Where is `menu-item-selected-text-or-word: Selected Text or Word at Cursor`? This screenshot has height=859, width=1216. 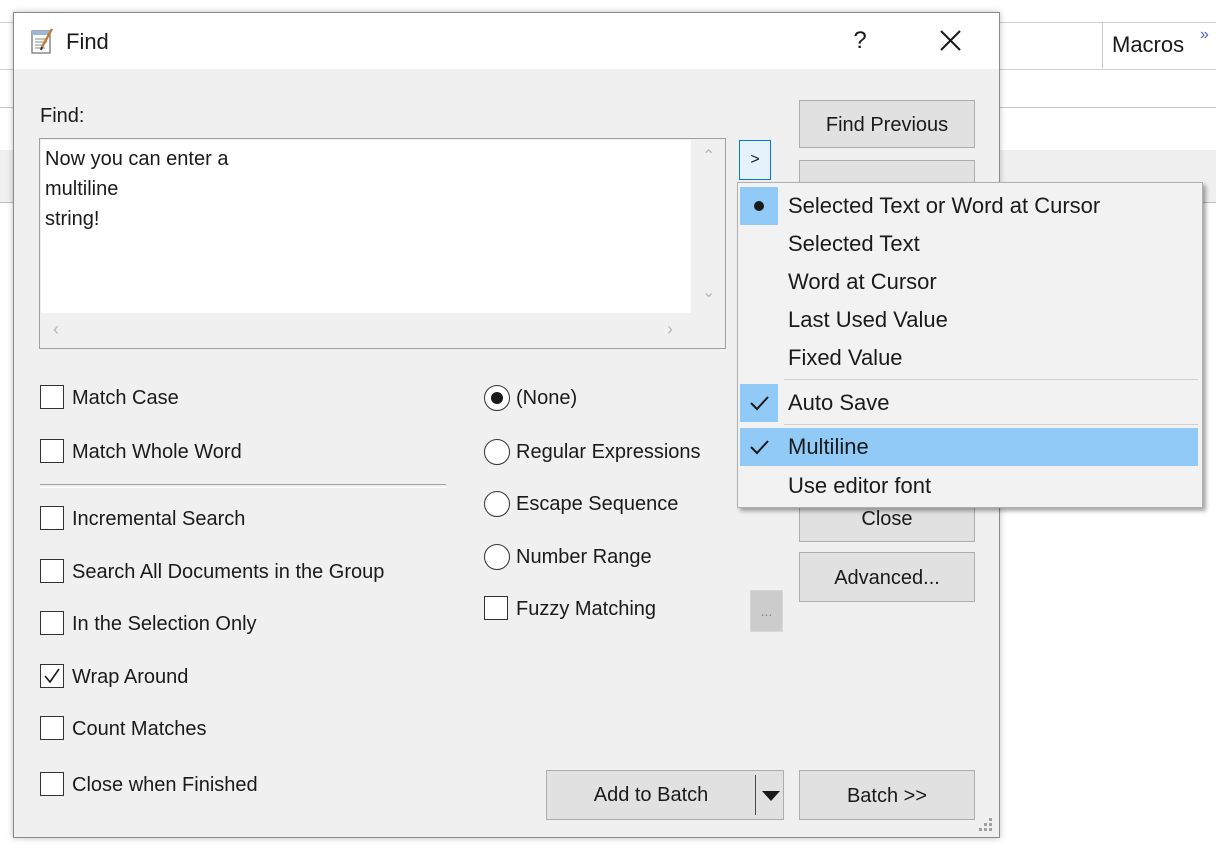 menu-item-selected-text-or-word: Selected Text or Word at Cursor is located at coordinates (969, 206).